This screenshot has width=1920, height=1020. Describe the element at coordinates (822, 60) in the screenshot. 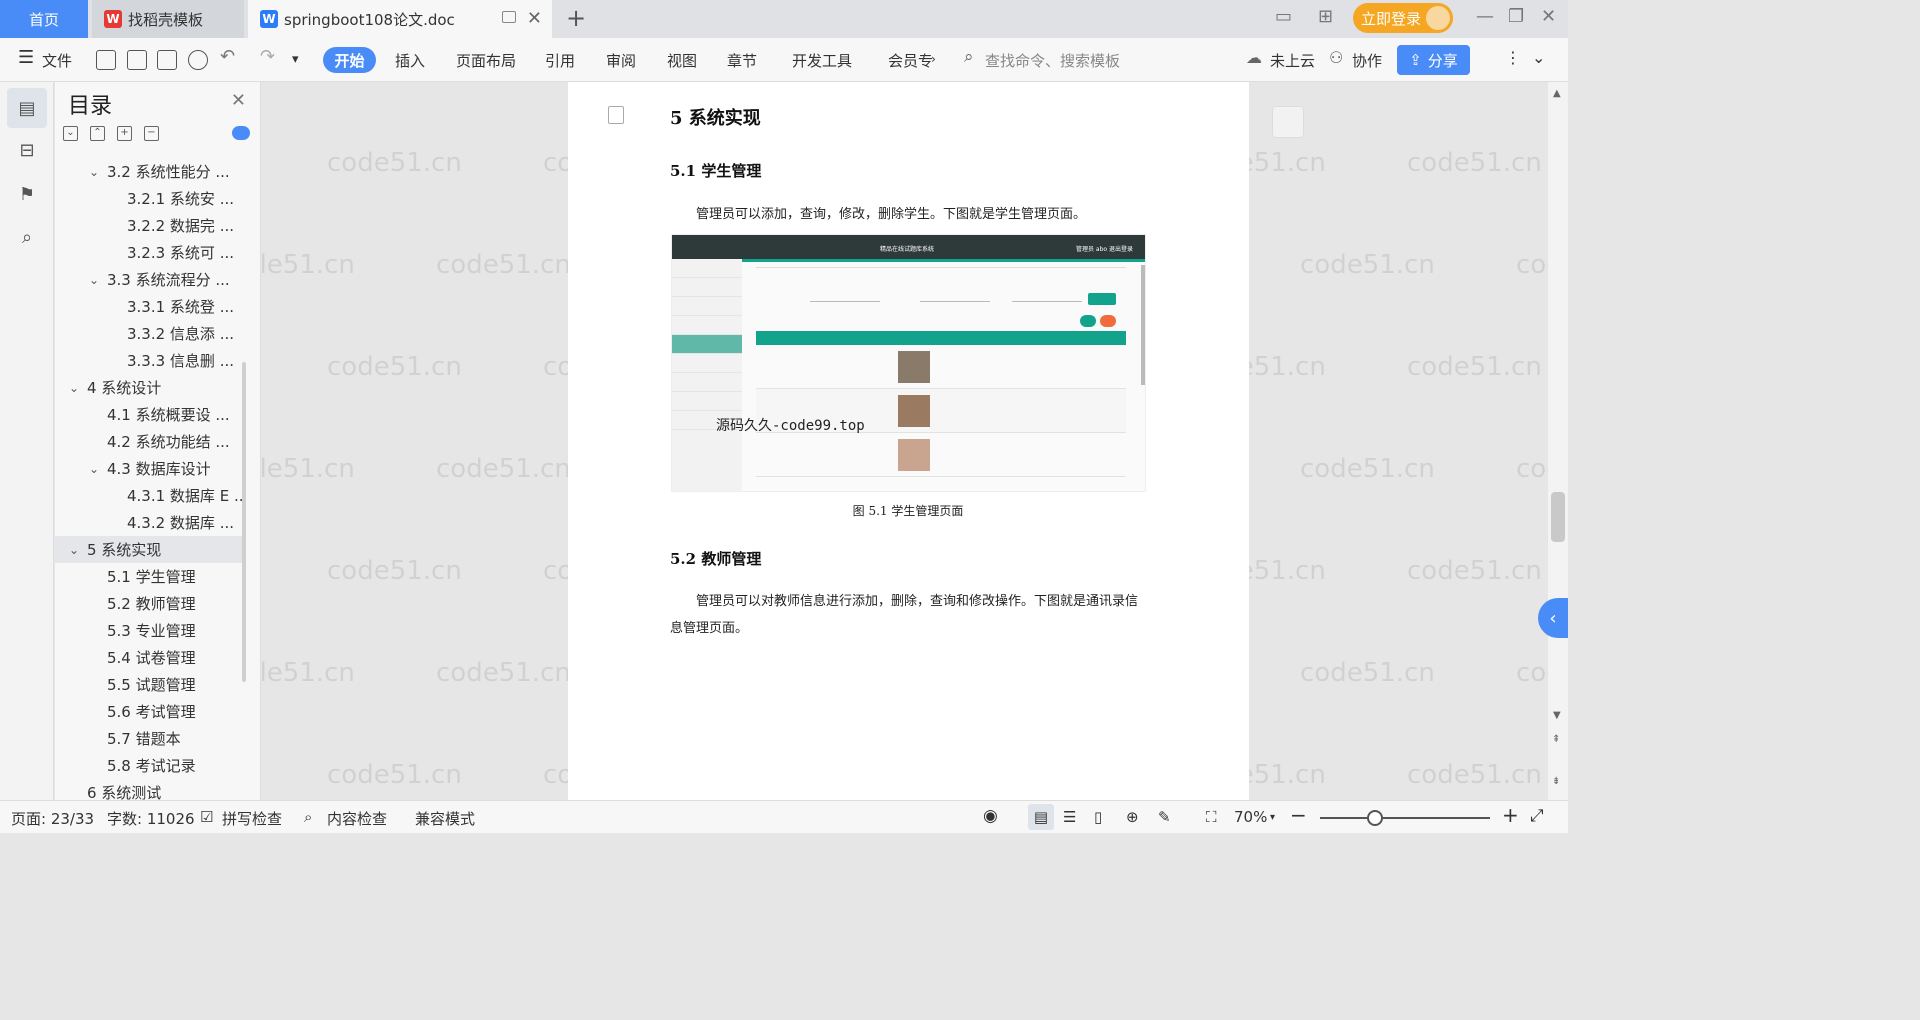

I see `tab-developer: 开发工具` at that location.